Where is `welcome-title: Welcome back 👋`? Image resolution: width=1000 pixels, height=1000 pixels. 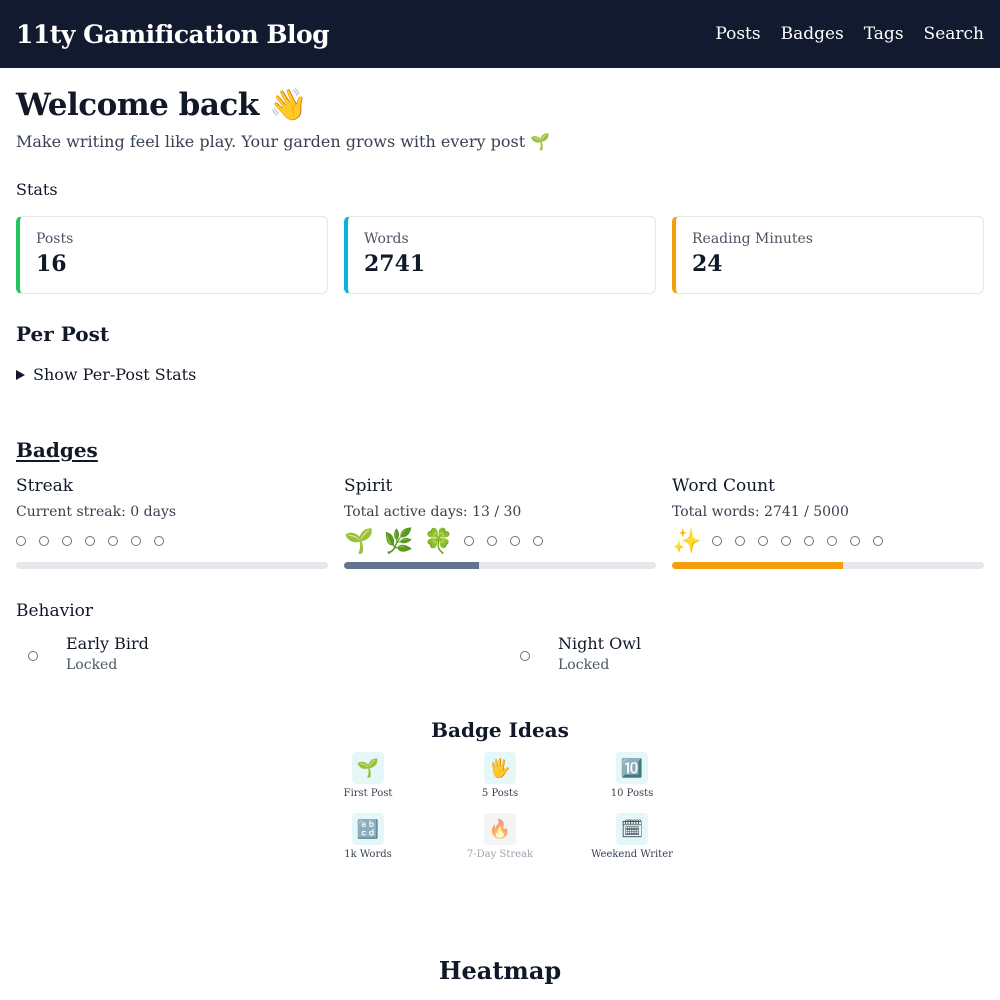
welcome-title: Welcome back 👋 is located at coordinates (162, 105).